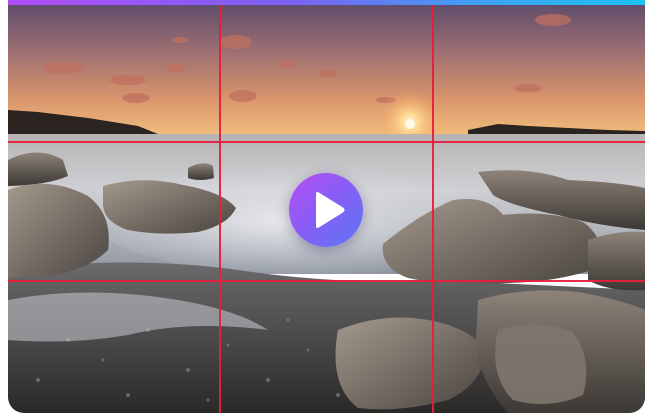  I want to click on play-button, so click(326, 210).